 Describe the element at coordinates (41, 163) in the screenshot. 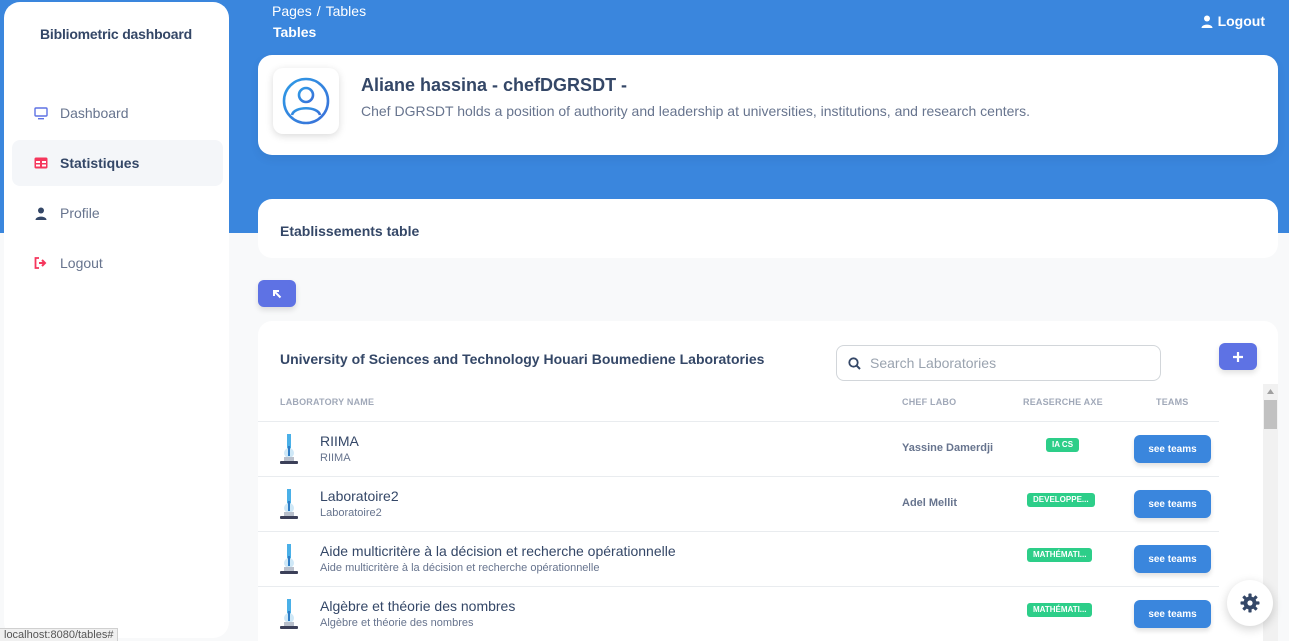

I see `table-icon` at that location.